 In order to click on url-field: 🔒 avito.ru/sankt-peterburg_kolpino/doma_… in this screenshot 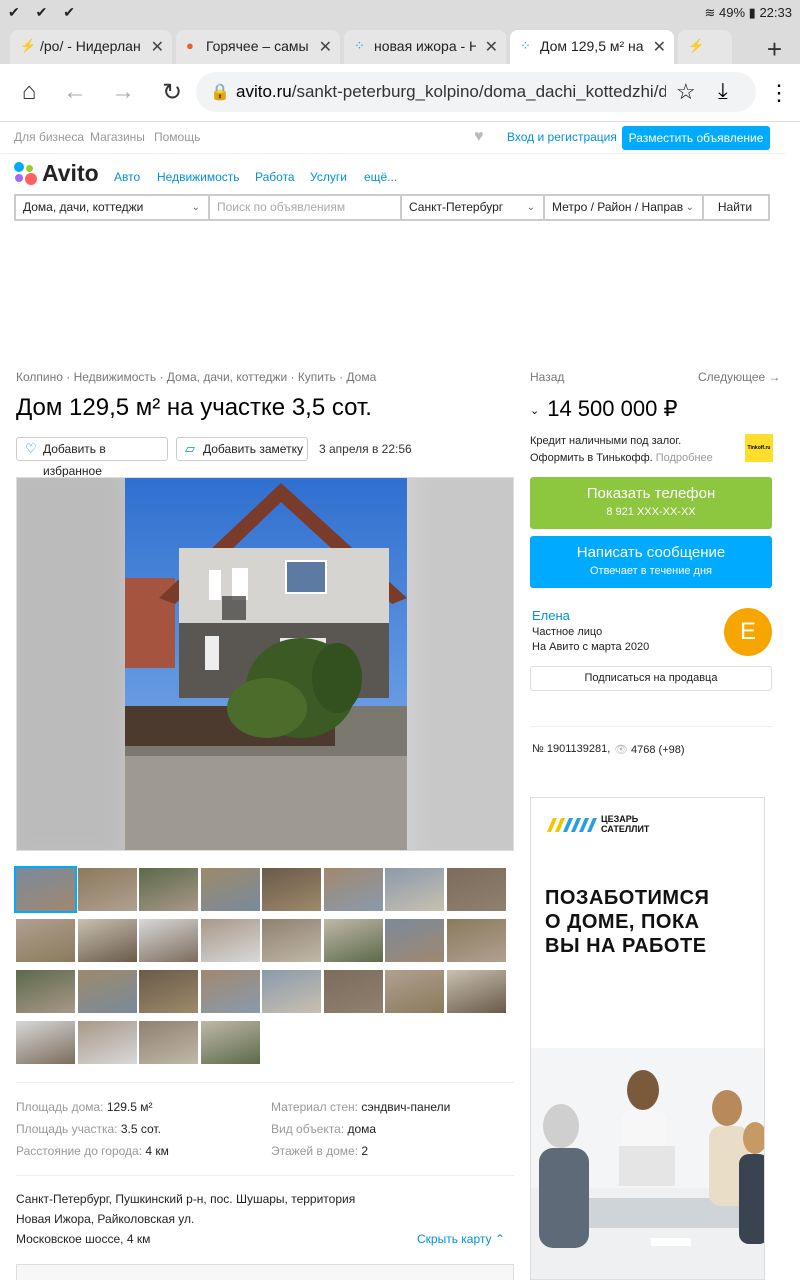, I will do `click(476, 92)`.